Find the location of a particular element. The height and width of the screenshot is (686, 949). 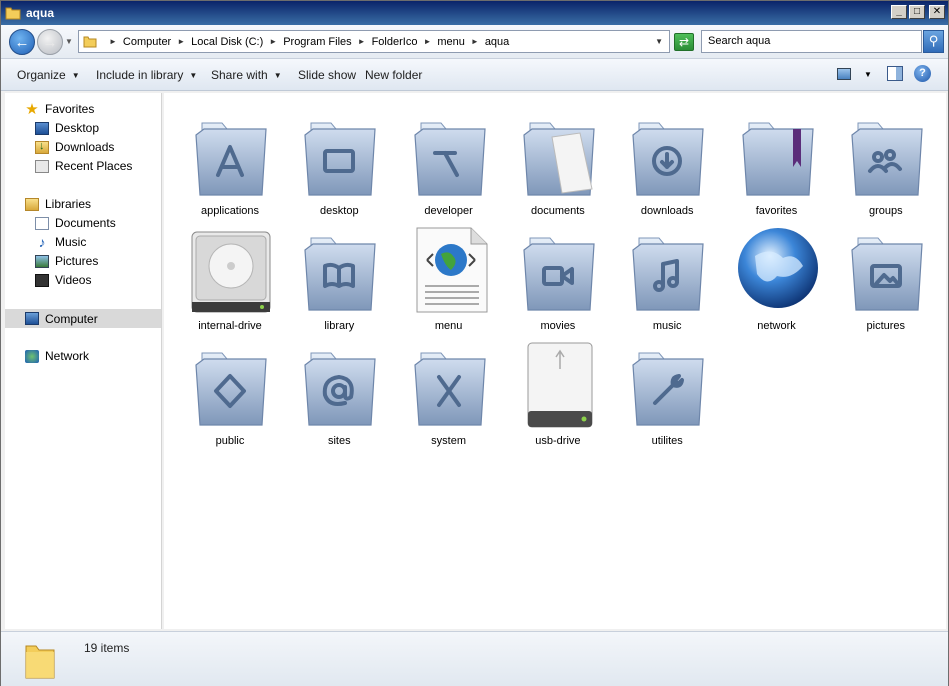

file-item: music is located at coordinates (667, 274).